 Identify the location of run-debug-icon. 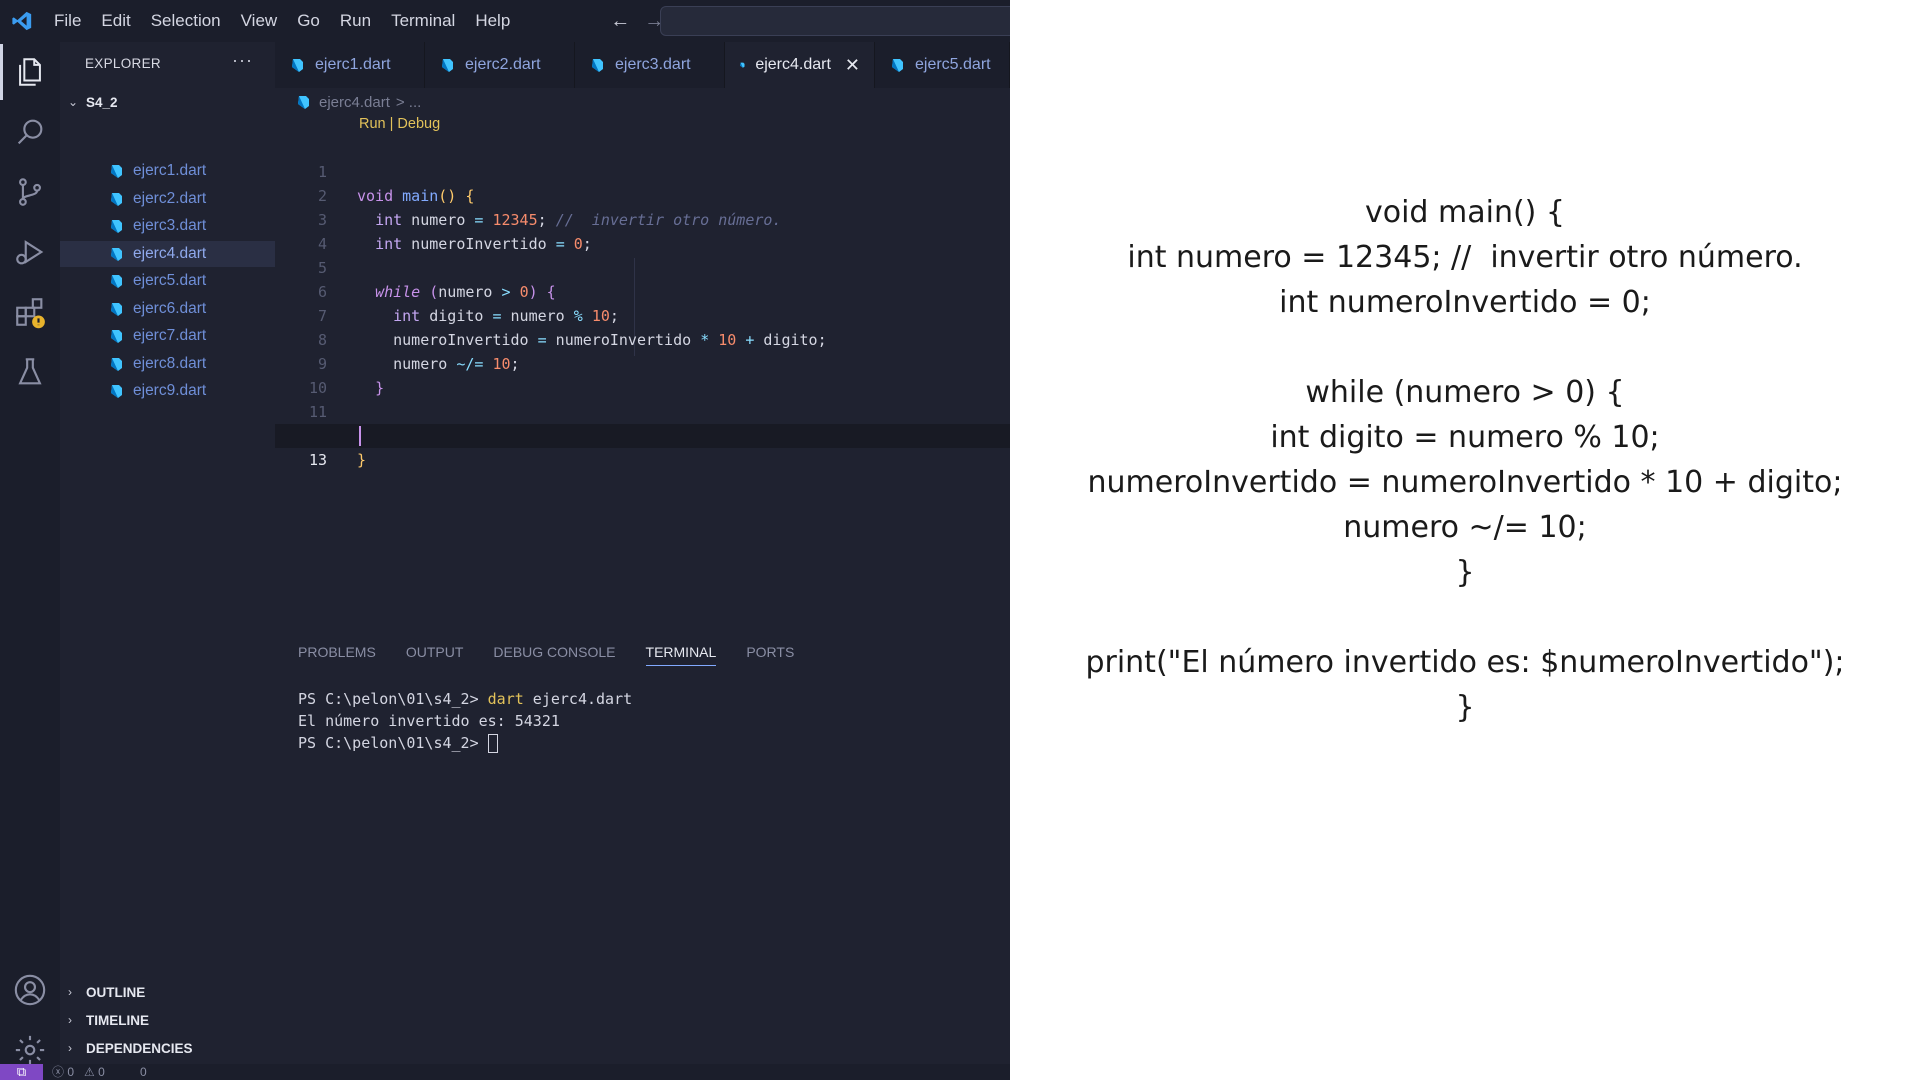
(30, 252).